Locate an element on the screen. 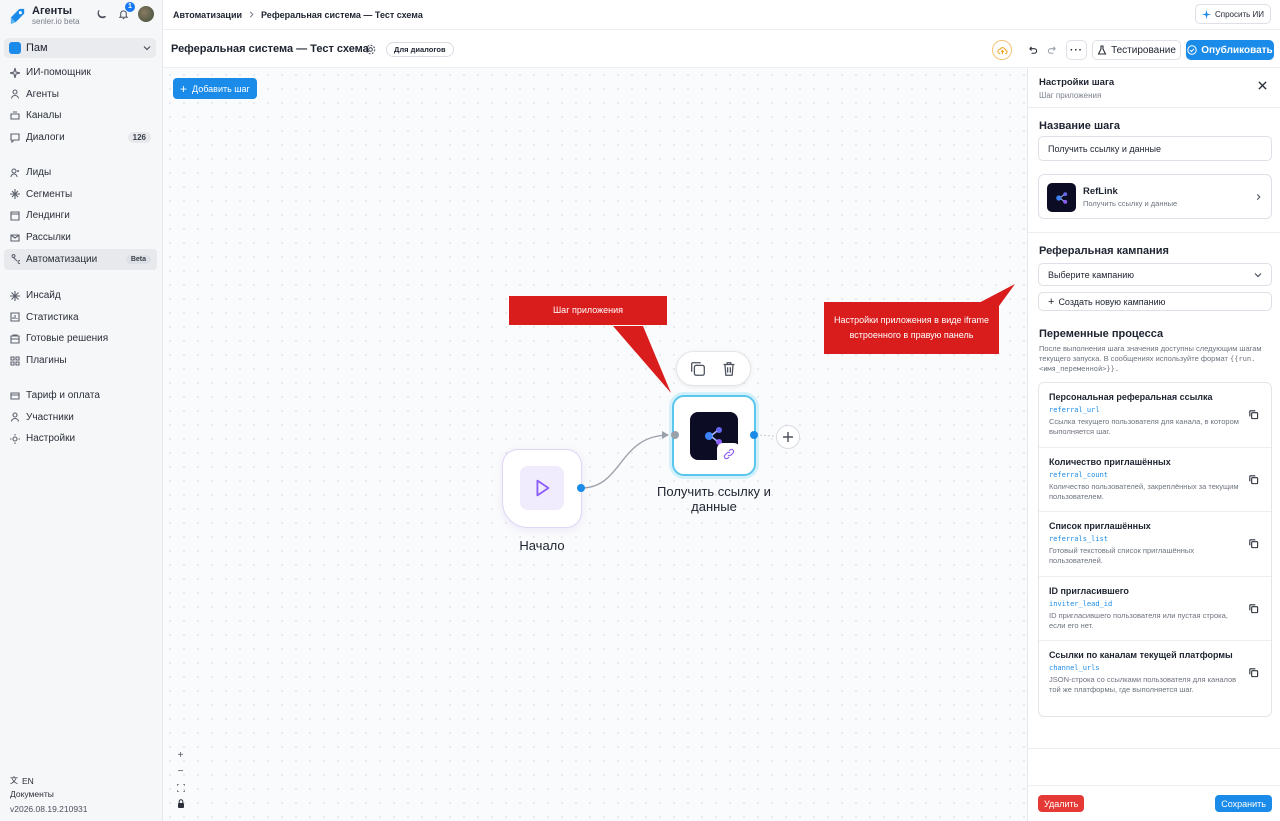 The image size is (1280, 821). reflink-app-icon is located at coordinates (1061, 197).